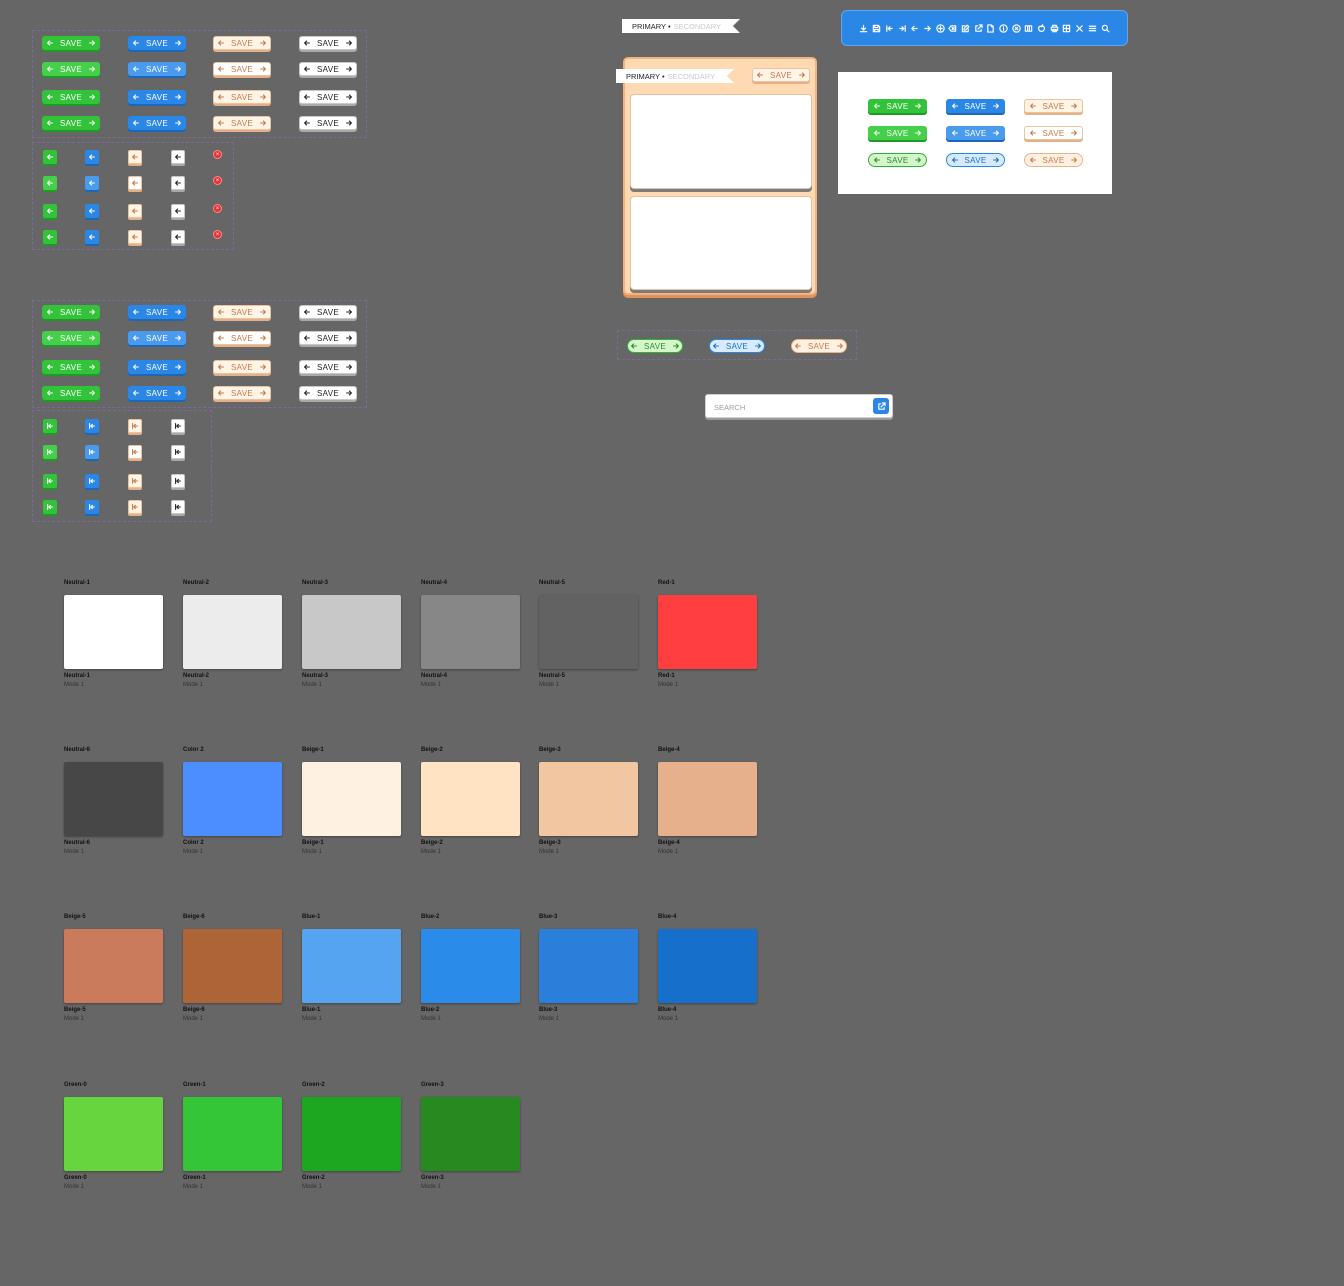 The image size is (1344, 1286). What do you see at coordinates (242, 123) in the screenshot?
I see `save-button-beige-disabled: SAVE` at bounding box center [242, 123].